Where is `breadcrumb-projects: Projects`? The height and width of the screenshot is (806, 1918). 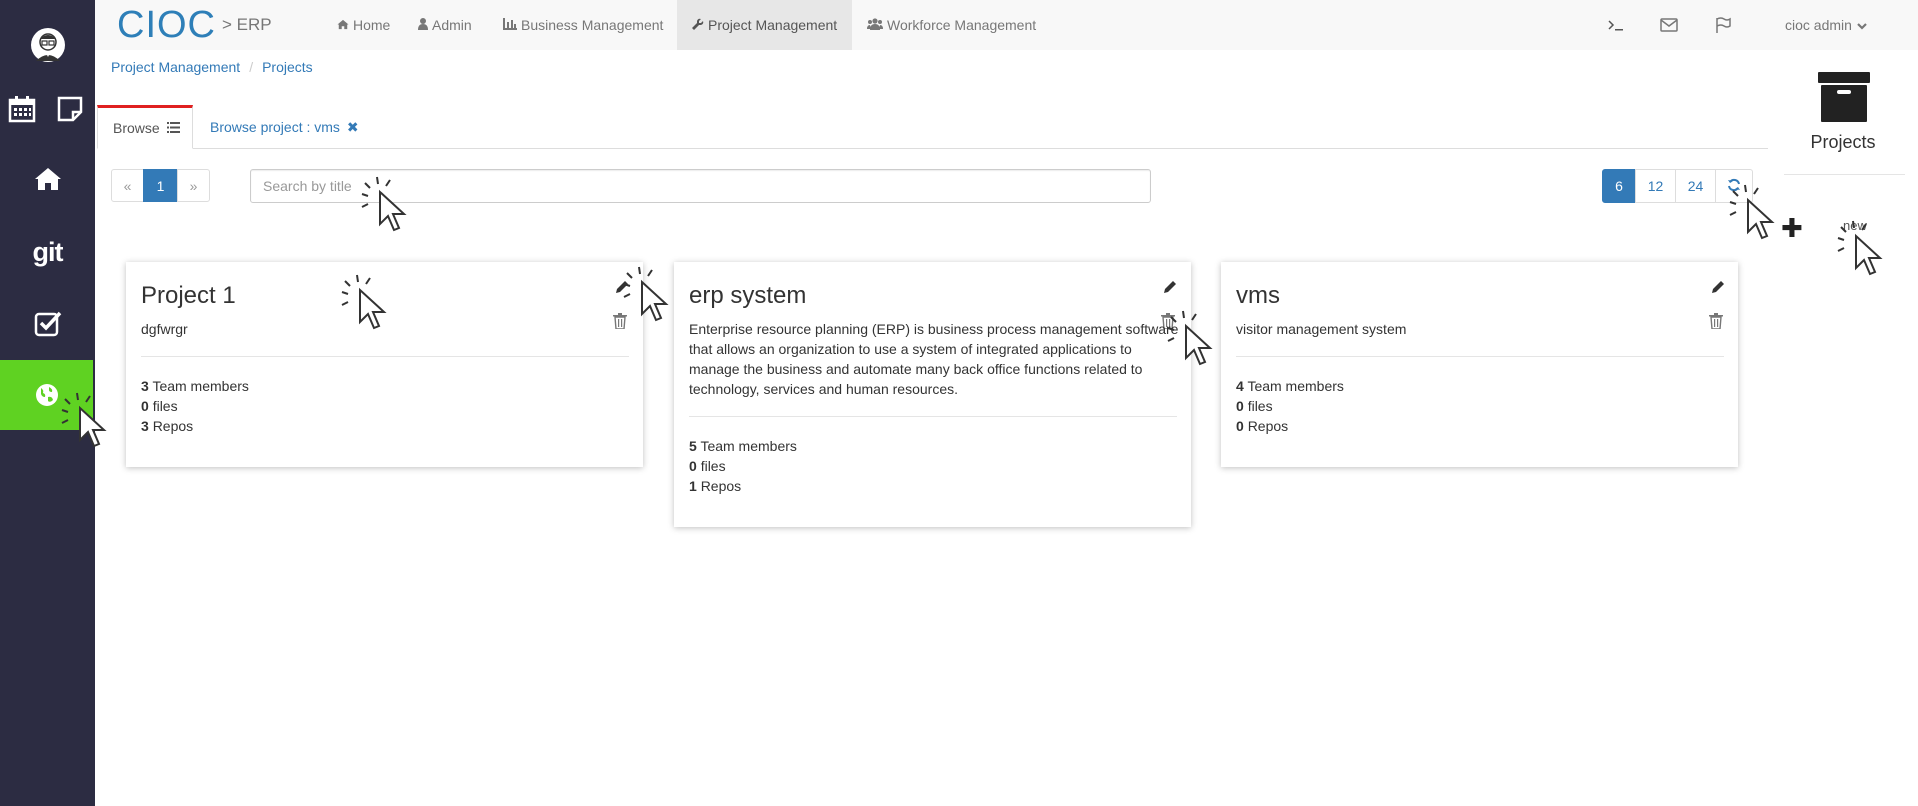
breadcrumb-projects: Projects is located at coordinates (287, 67).